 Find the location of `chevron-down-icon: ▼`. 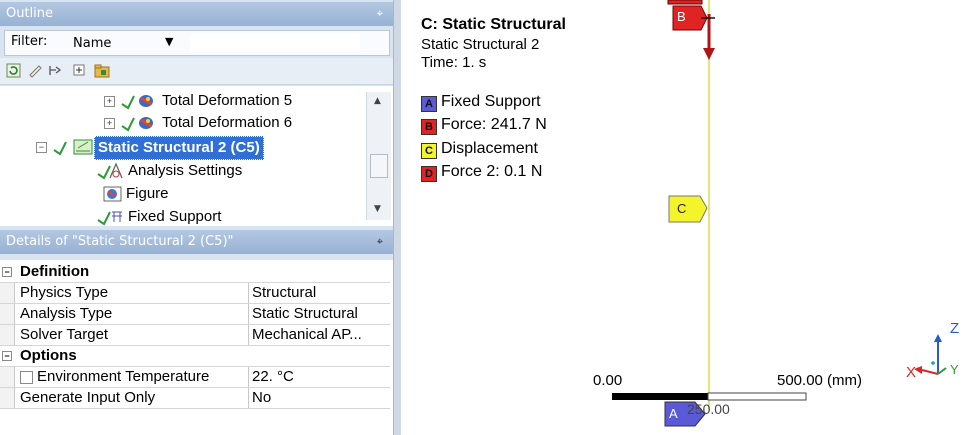

chevron-down-icon: ▼ is located at coordinates (169, 41).